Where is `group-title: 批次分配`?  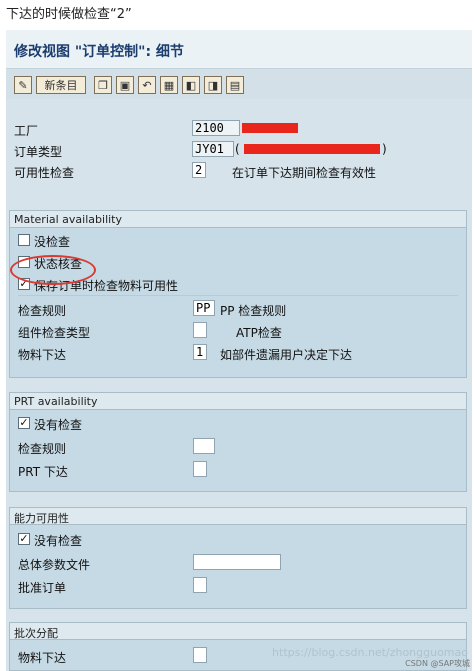 group-title: 批次分配 is located at coordinates (36, 633).